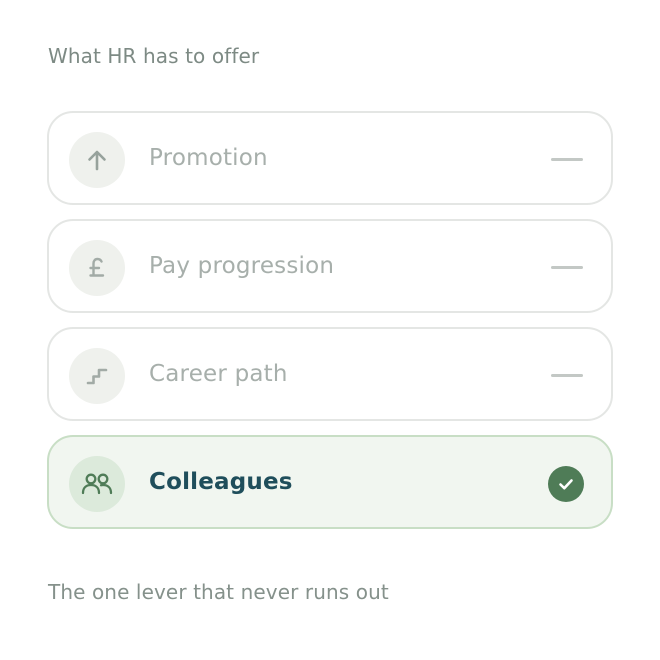  I want to click on option-pay-progression: Pay progression, so click(330, 266).